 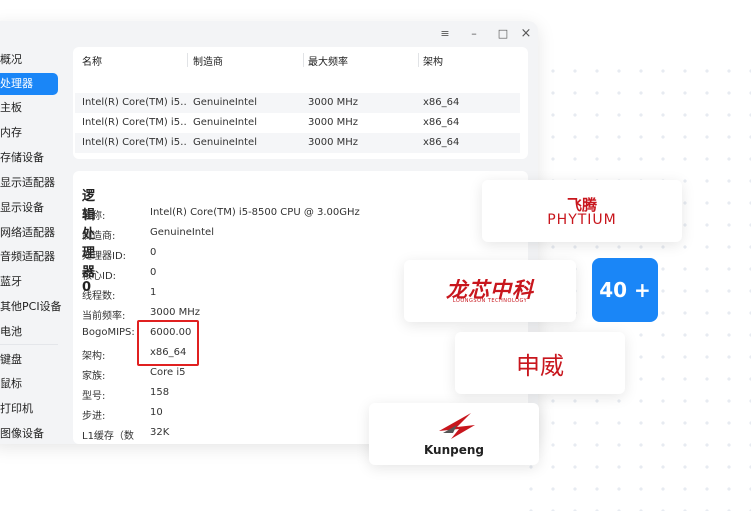 What do you see at coordinates (29, 409) in the screenshot?
I see `sidebar-item-printer: 打印机` at bounding box center [29, 409].